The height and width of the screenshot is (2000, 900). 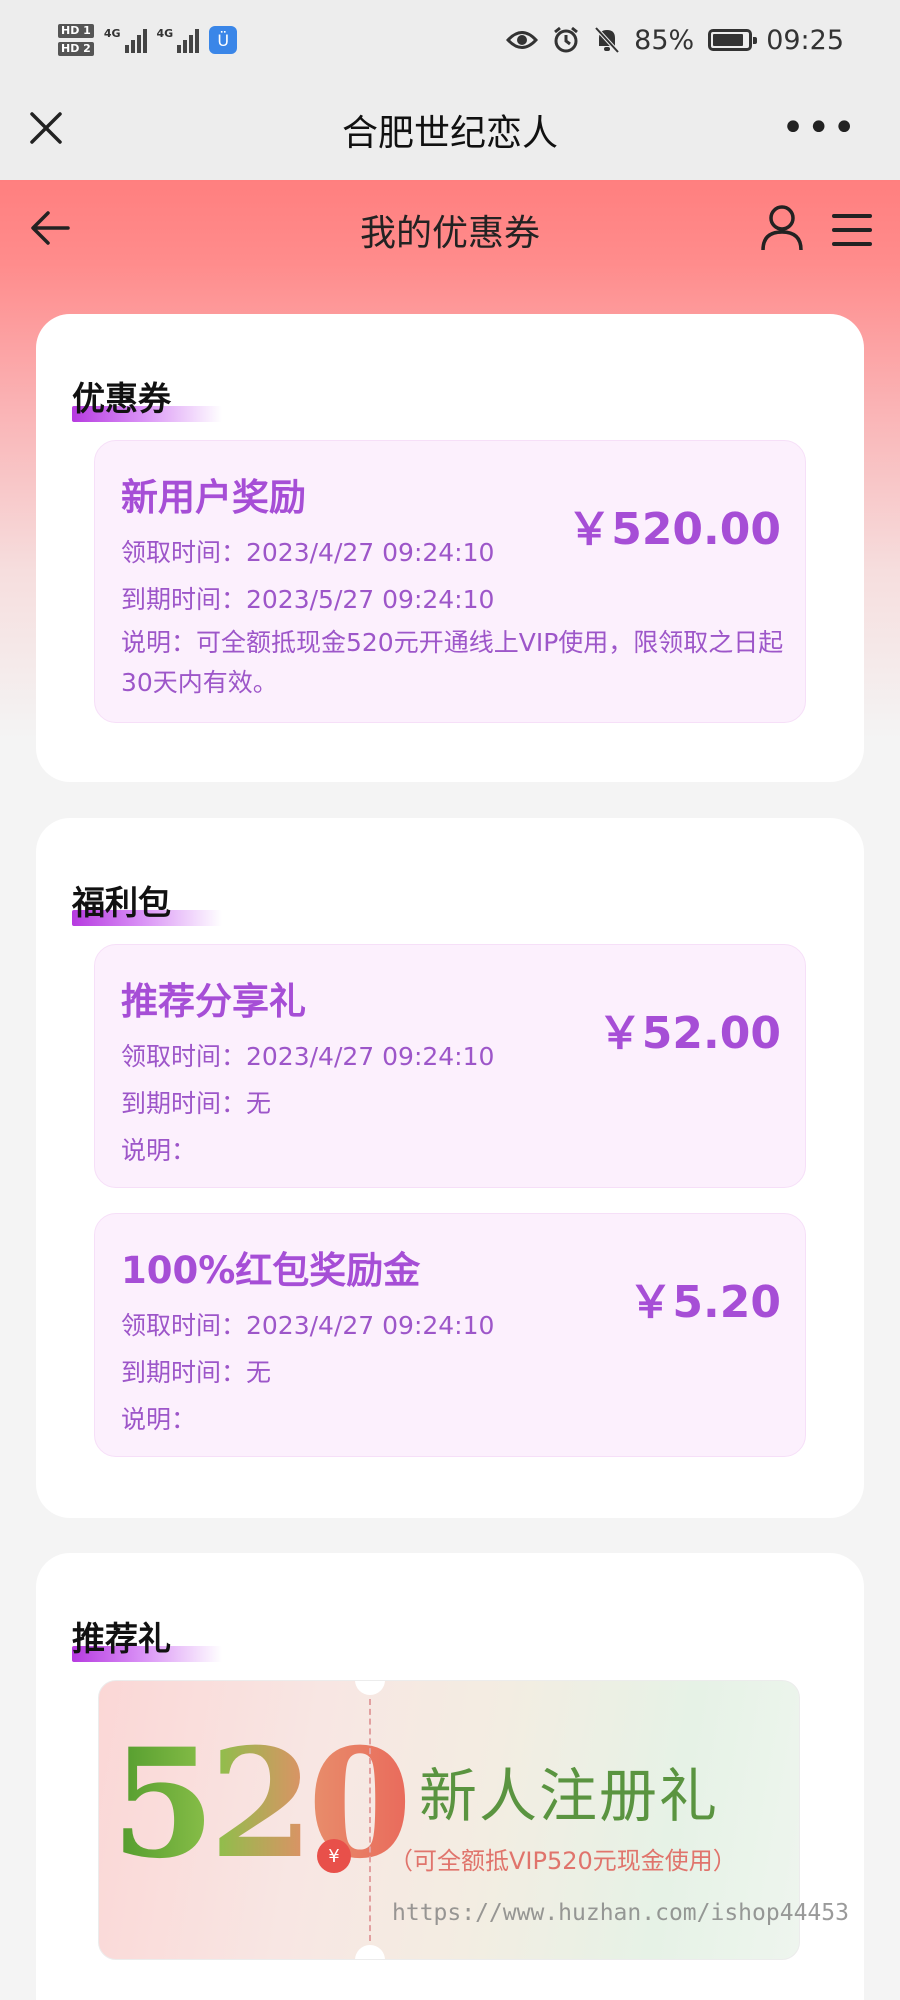 I want to click on welfare-name: 100%红包奖励金, so click(x=271, y=1270).